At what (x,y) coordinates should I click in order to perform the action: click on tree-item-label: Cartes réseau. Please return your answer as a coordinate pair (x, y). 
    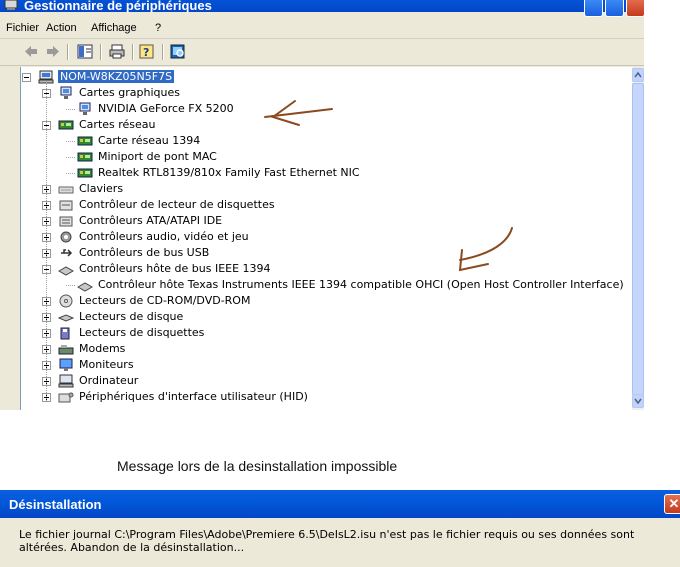
    Looking at the image, I should click on (117, 124).